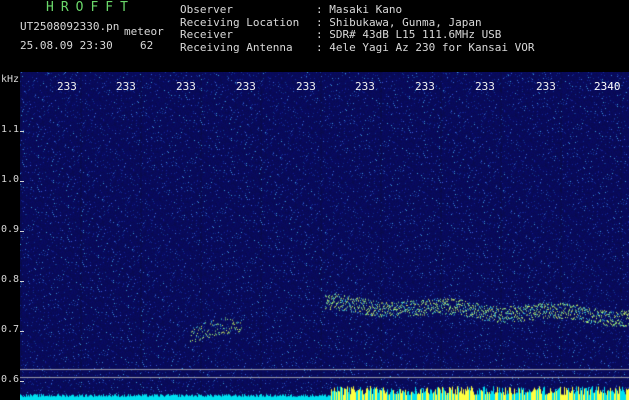 Image resolution: width=629 pixels, height=400 pixels. What do you see at coordinates (10, 379) in the screenshot?
I see `y-tick-label: 0.6` at bounding box center [10, 379].